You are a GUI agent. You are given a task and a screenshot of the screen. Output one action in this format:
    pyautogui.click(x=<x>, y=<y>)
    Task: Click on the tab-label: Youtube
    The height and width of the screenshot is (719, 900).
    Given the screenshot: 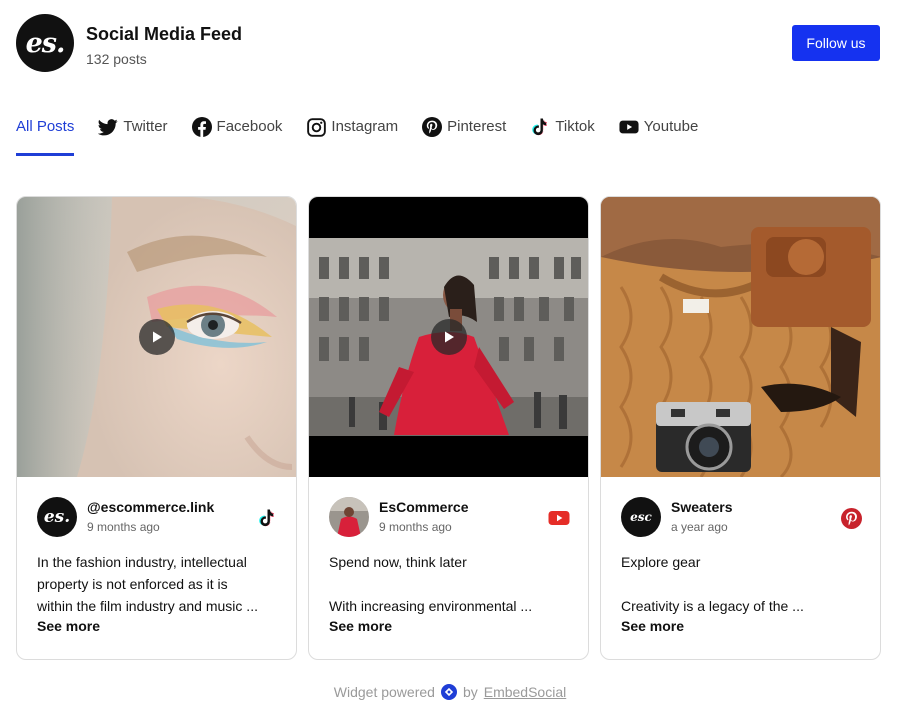 What is the action you would take?
    pyautogui.click(x=671, y=126)
    